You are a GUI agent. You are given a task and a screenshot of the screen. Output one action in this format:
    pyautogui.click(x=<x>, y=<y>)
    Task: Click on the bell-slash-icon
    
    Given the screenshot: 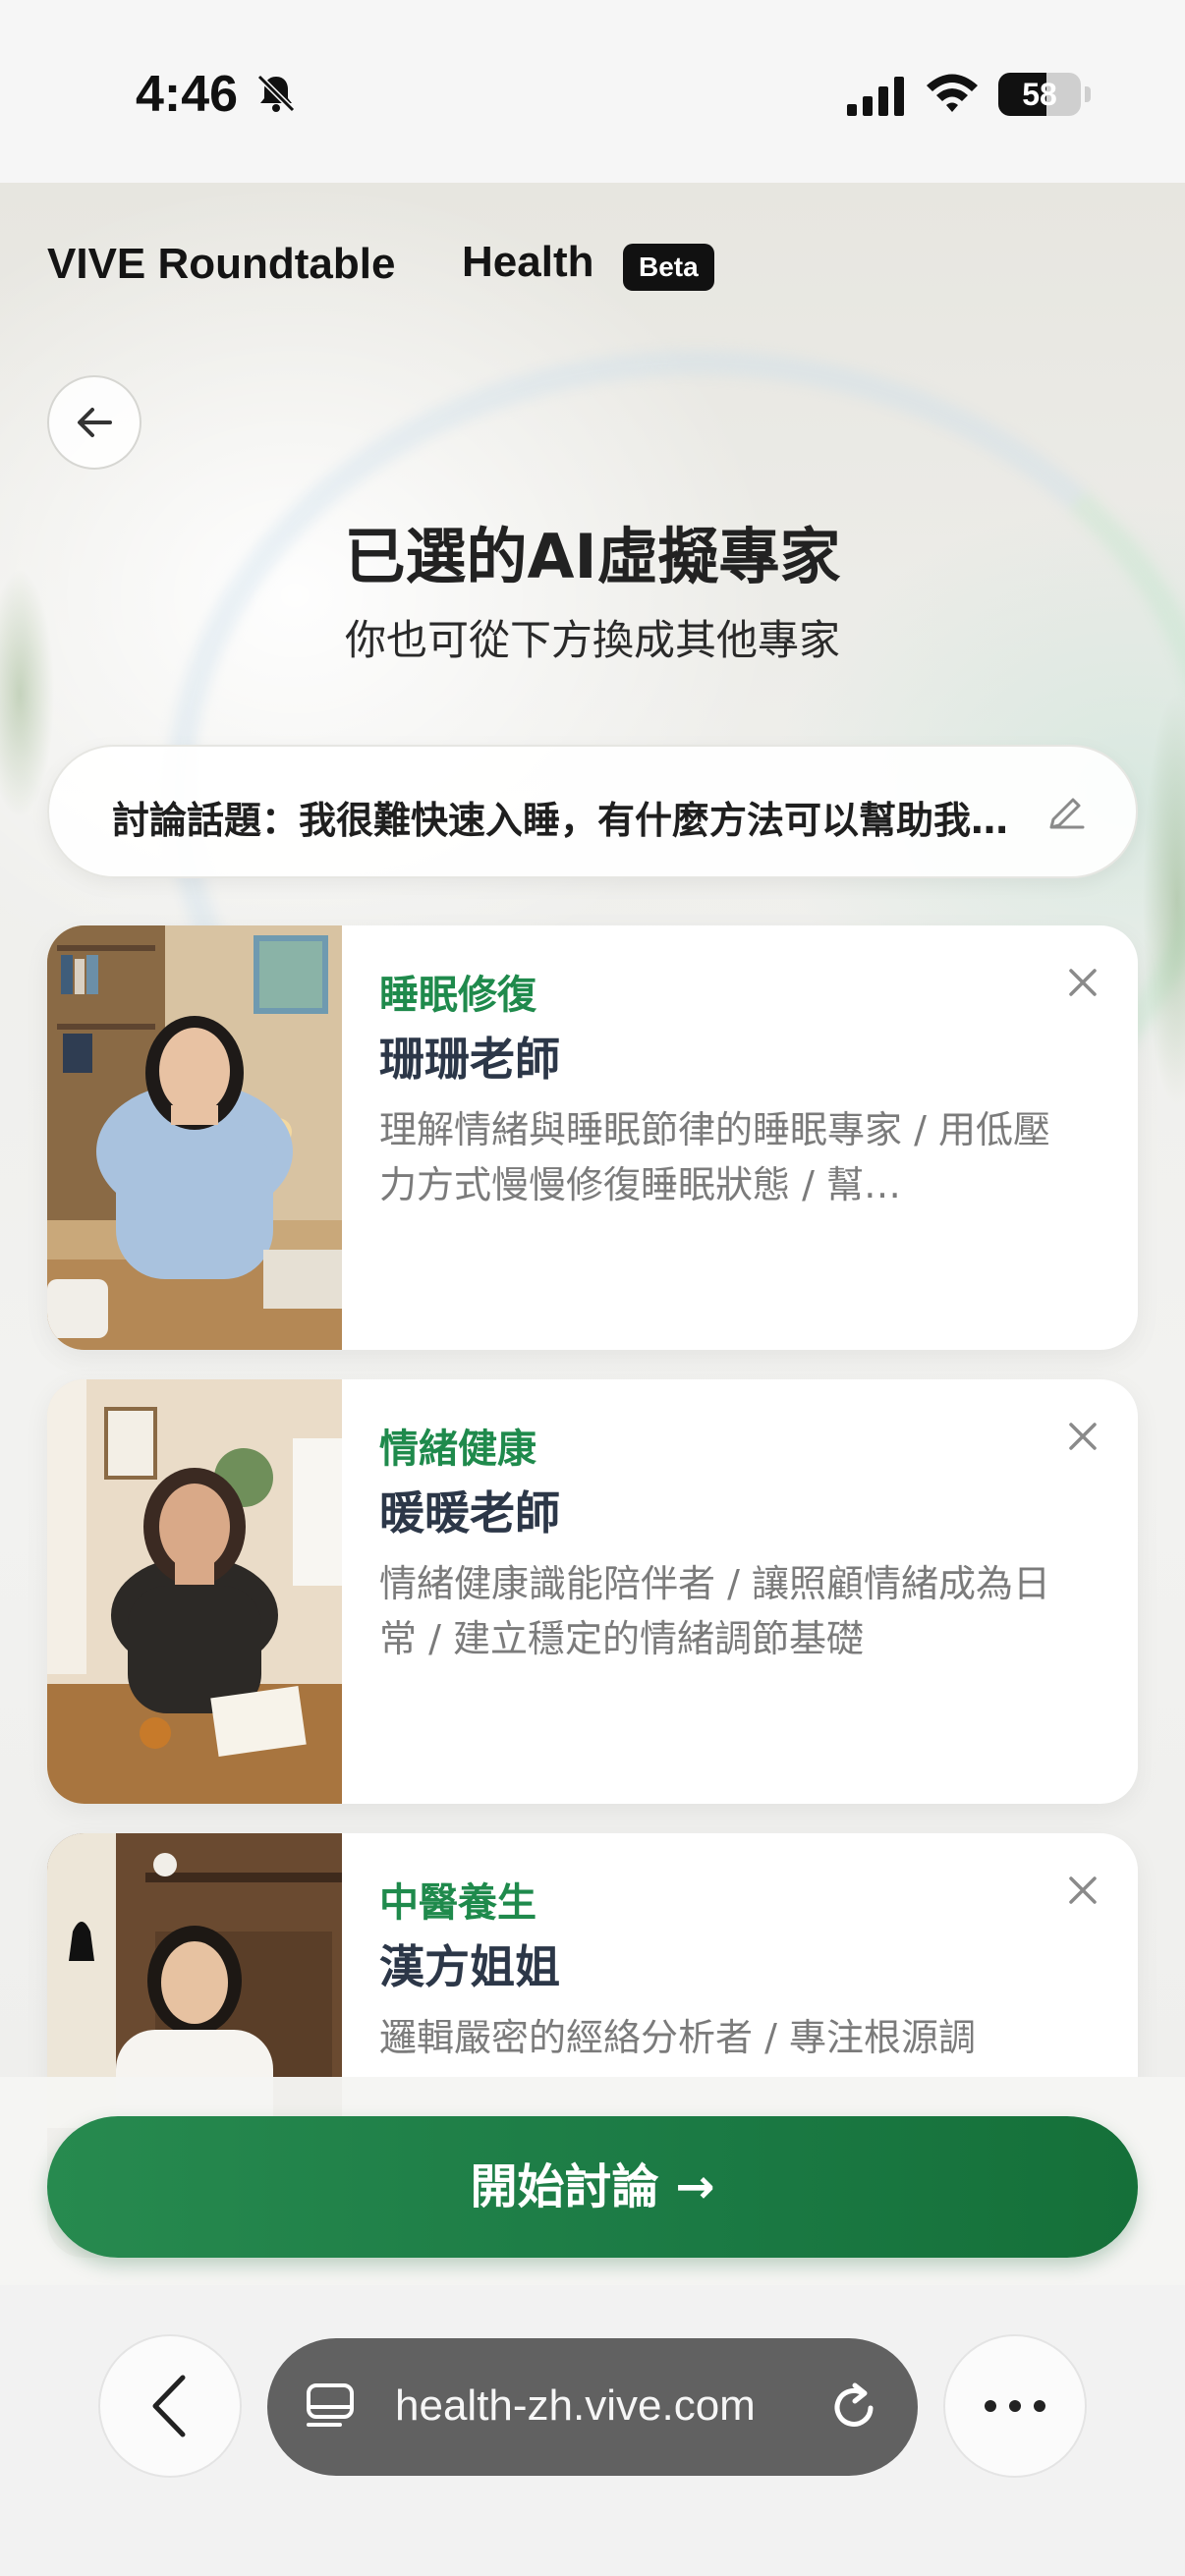 What is the action you would take?
    pyautogui.click(x=276, y=93)
    